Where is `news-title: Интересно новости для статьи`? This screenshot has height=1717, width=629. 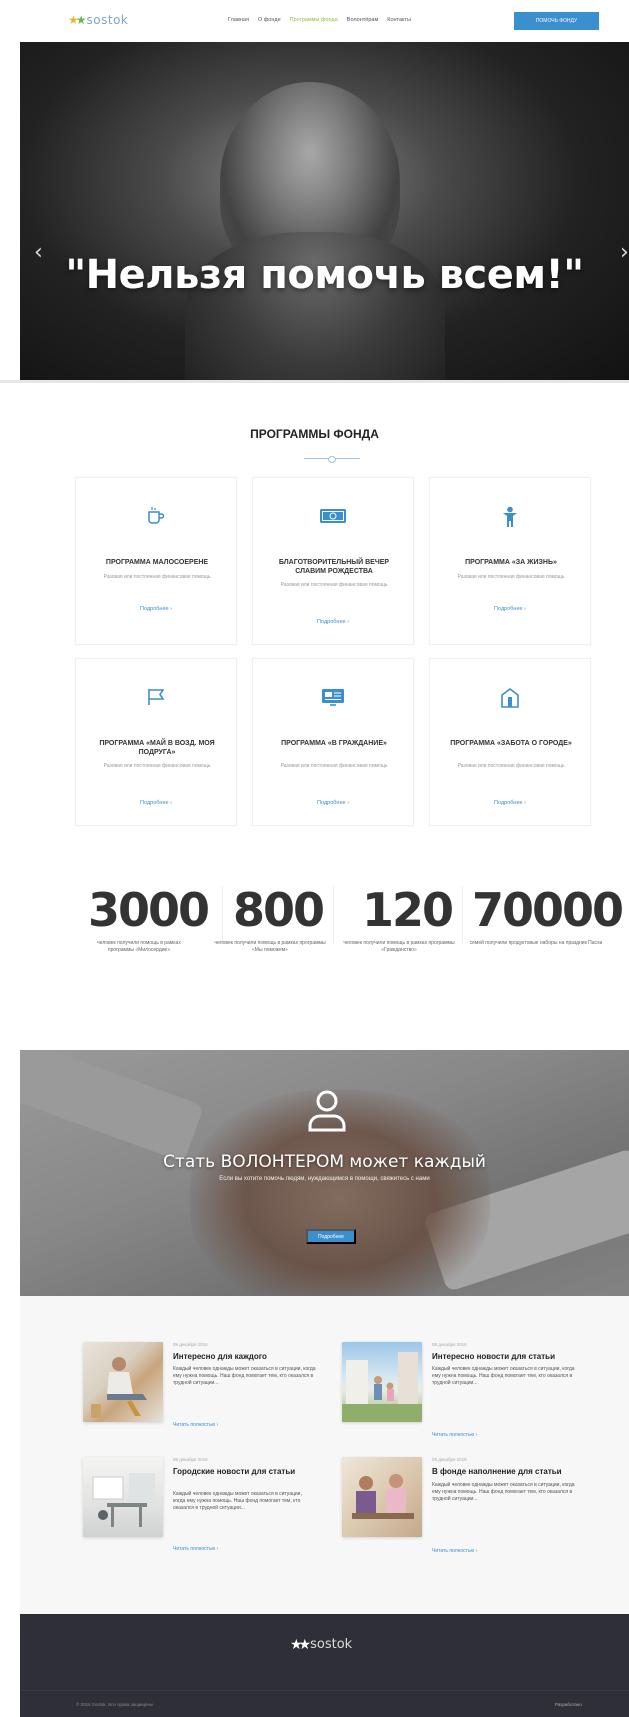 news-title: Интересно новости для статьи is located at coordinates (507, 1357).